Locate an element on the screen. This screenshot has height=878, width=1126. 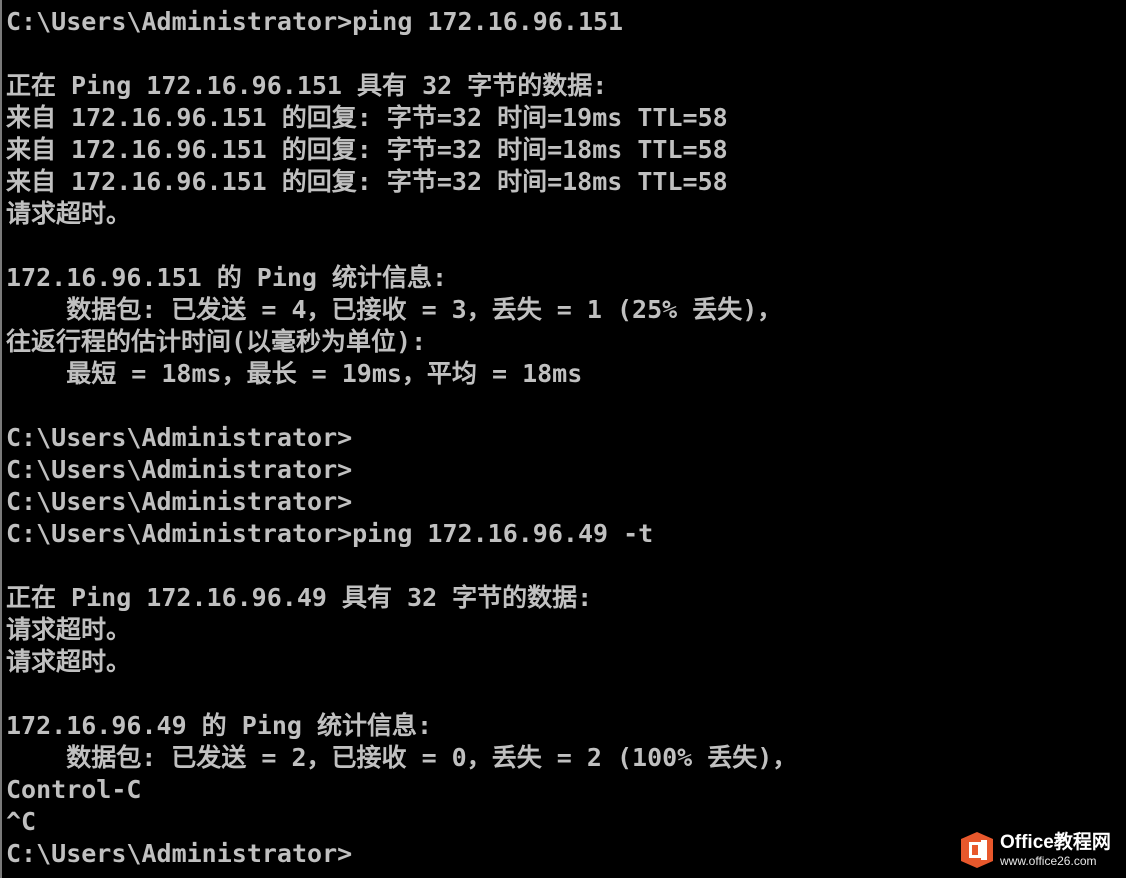
console-line: 数据包: 已发送 = 4，已接收 = 3，丢失 = 1 (25% 丢失)， is located at coordinates (394, 309).